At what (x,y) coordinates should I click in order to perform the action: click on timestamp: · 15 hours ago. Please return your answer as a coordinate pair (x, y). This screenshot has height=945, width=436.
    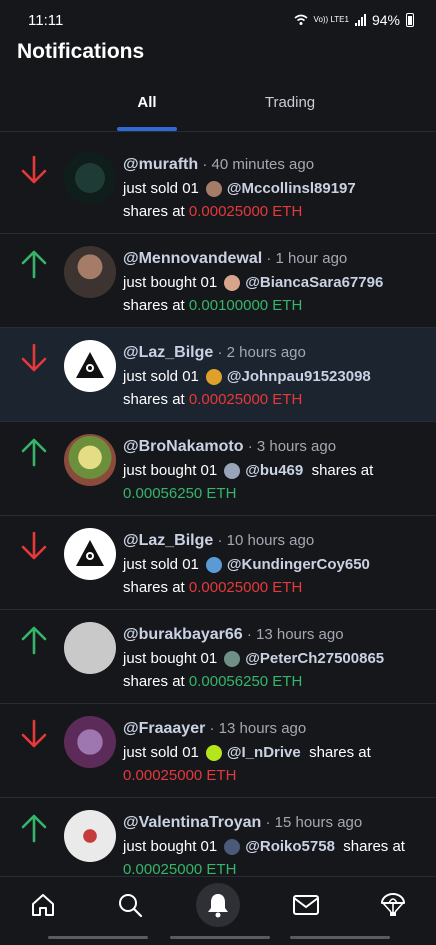
    Looking at the image, I should click on (314, 822).